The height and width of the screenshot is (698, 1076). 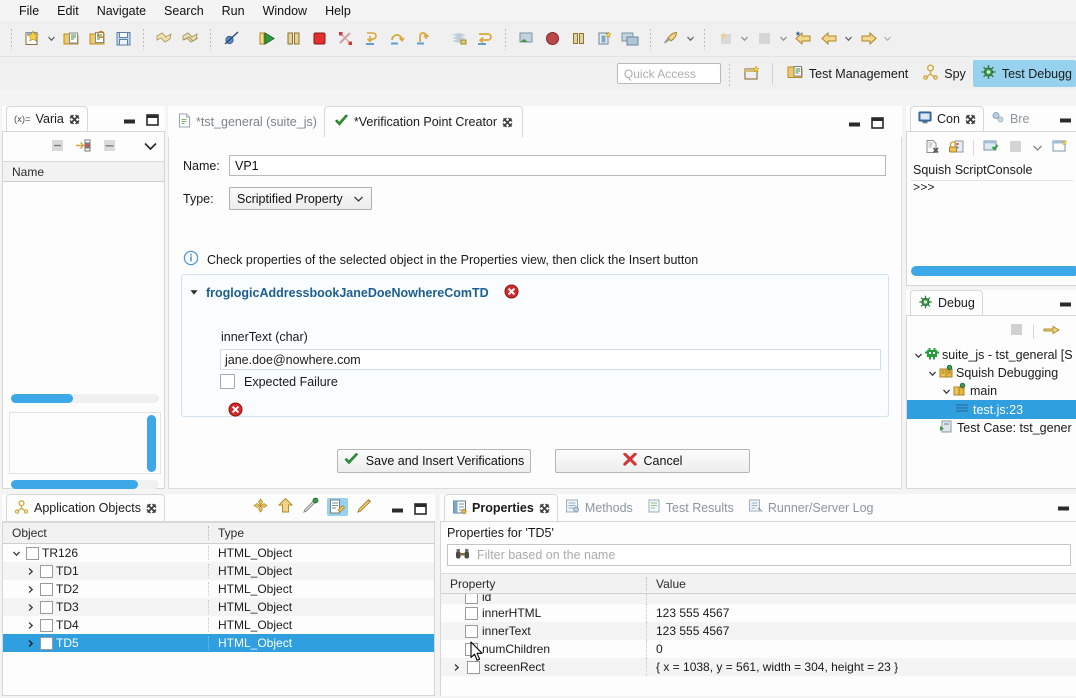 I want to click on table-row-clipped: id, so click(x=758, y=599).